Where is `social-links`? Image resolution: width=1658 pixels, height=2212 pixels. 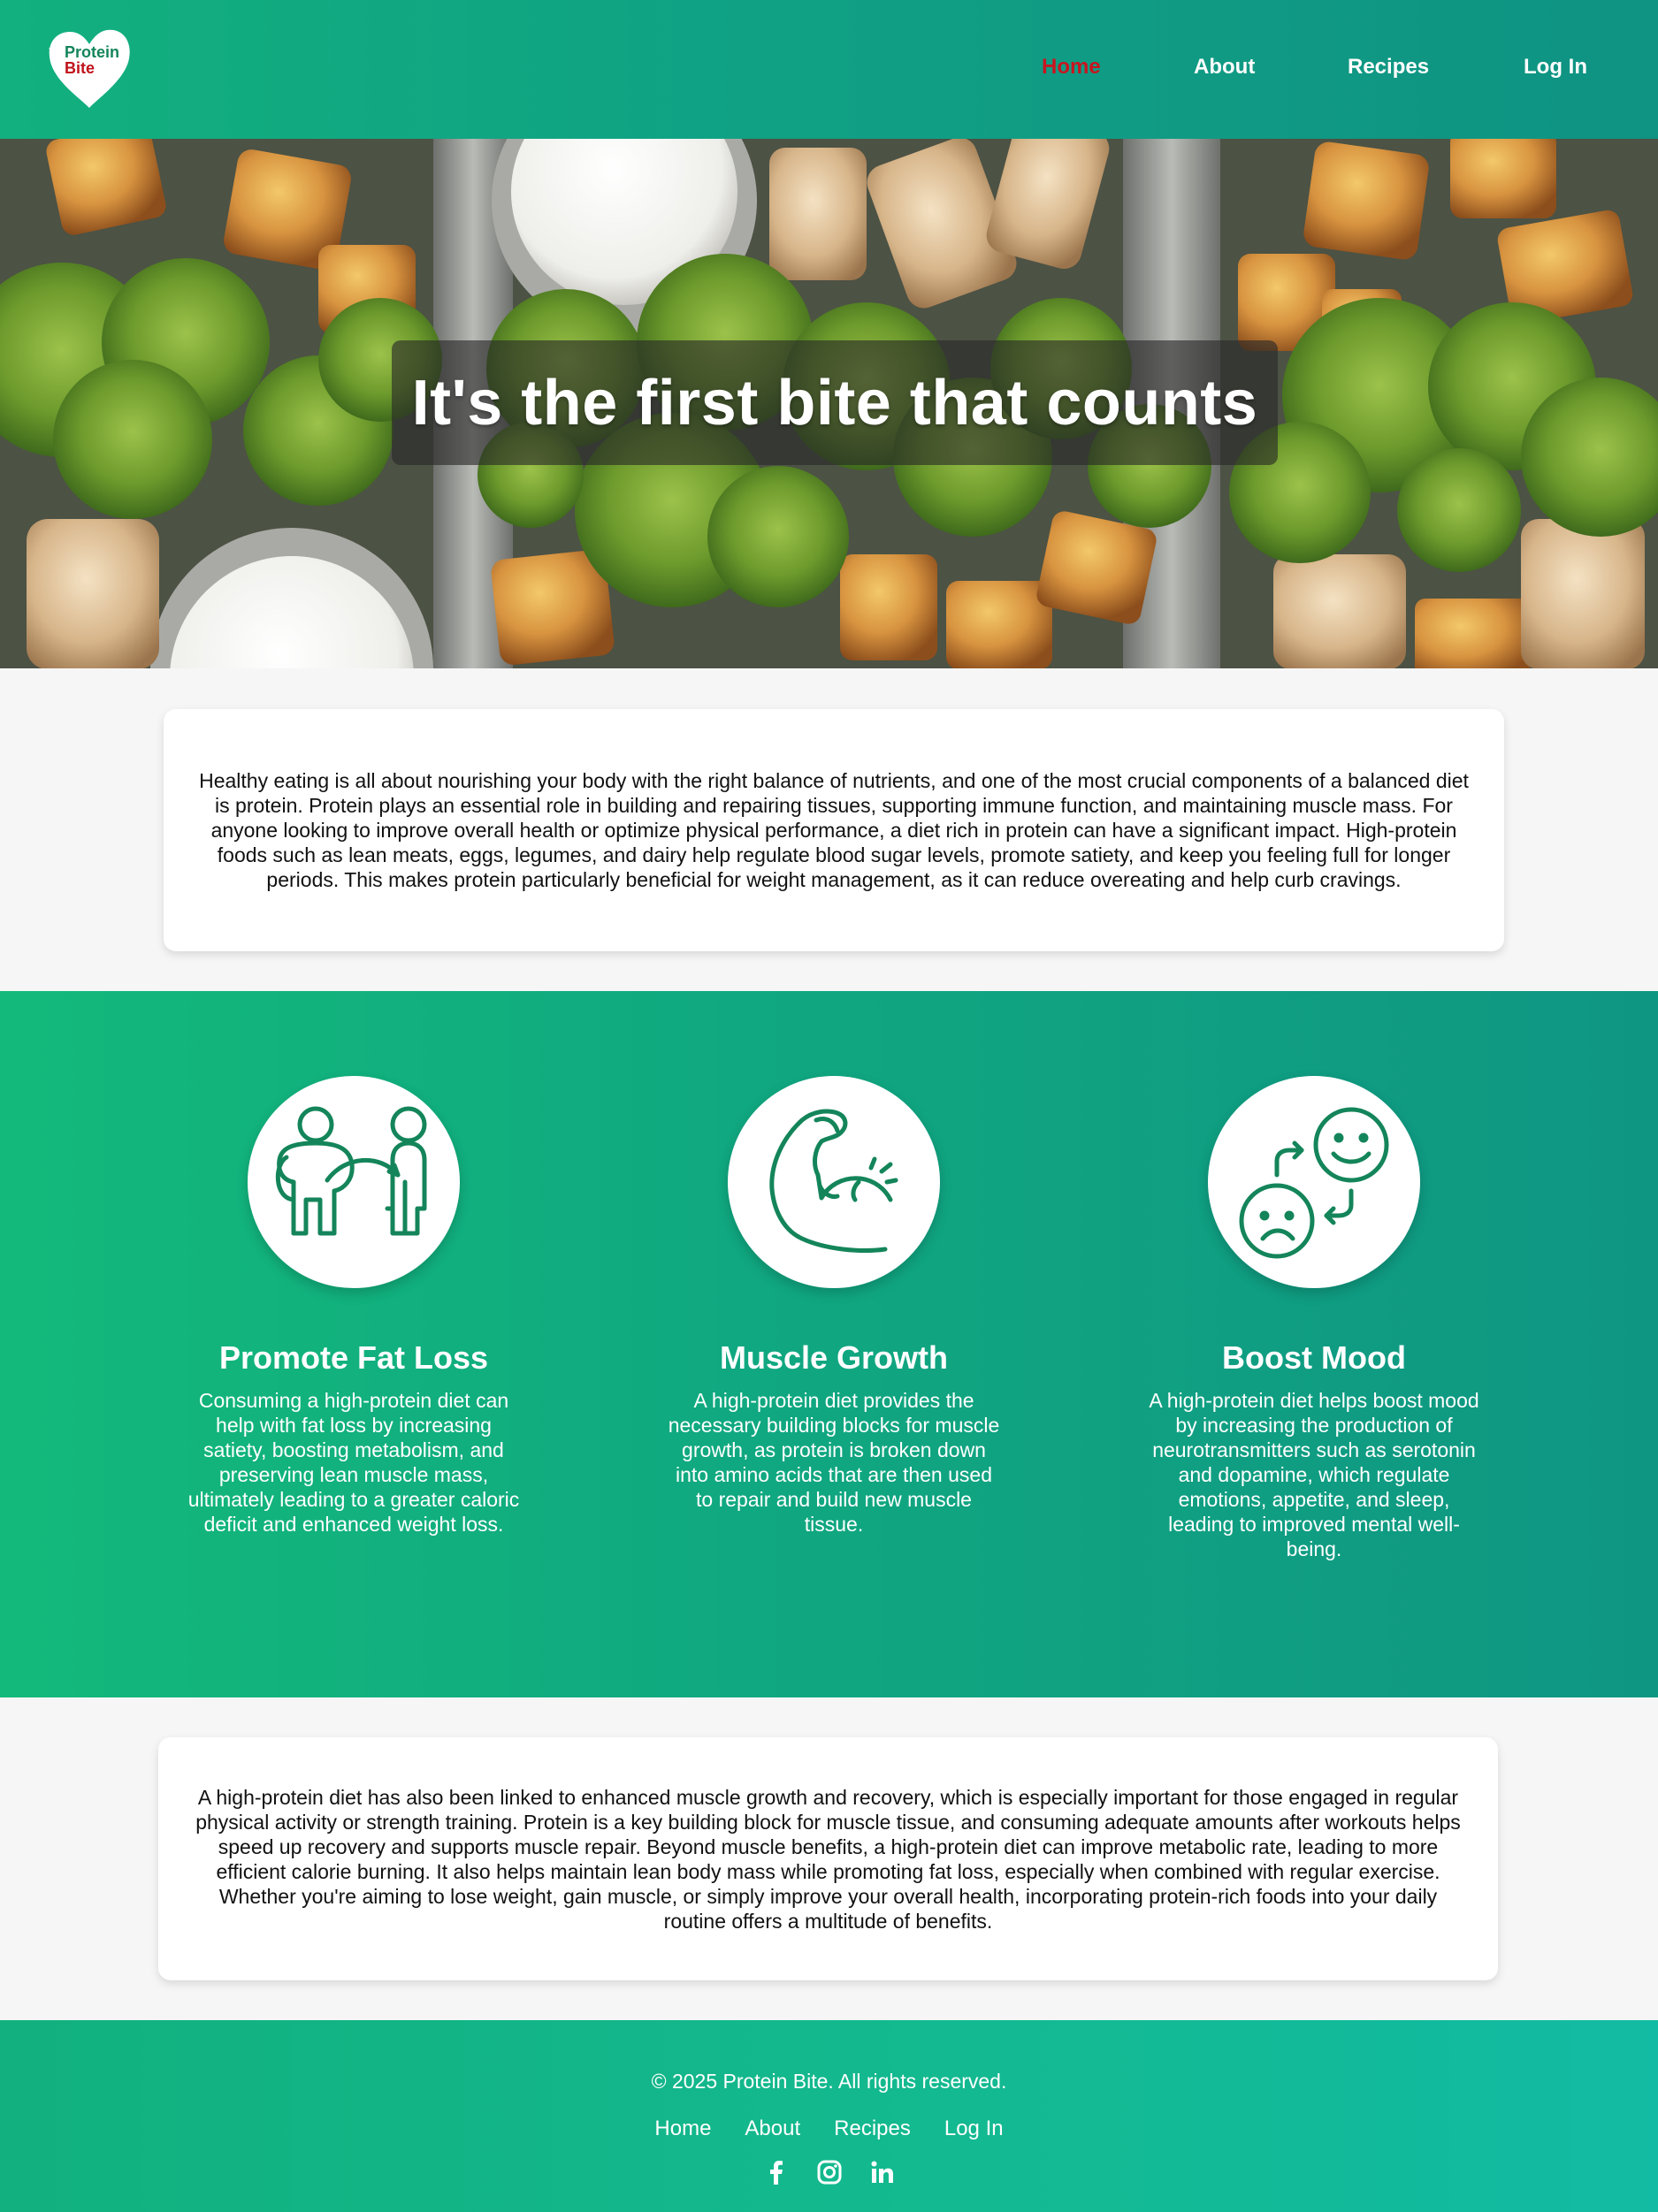
social-links is located at coordinates (829, 2172).